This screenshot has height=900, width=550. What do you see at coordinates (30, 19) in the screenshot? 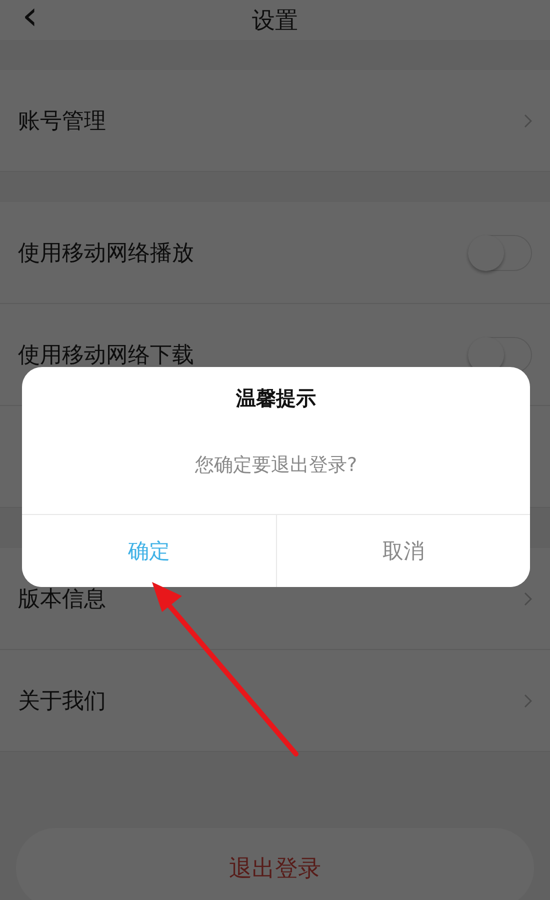
I see `back-button: ‹` at bounding box center [30, 19].